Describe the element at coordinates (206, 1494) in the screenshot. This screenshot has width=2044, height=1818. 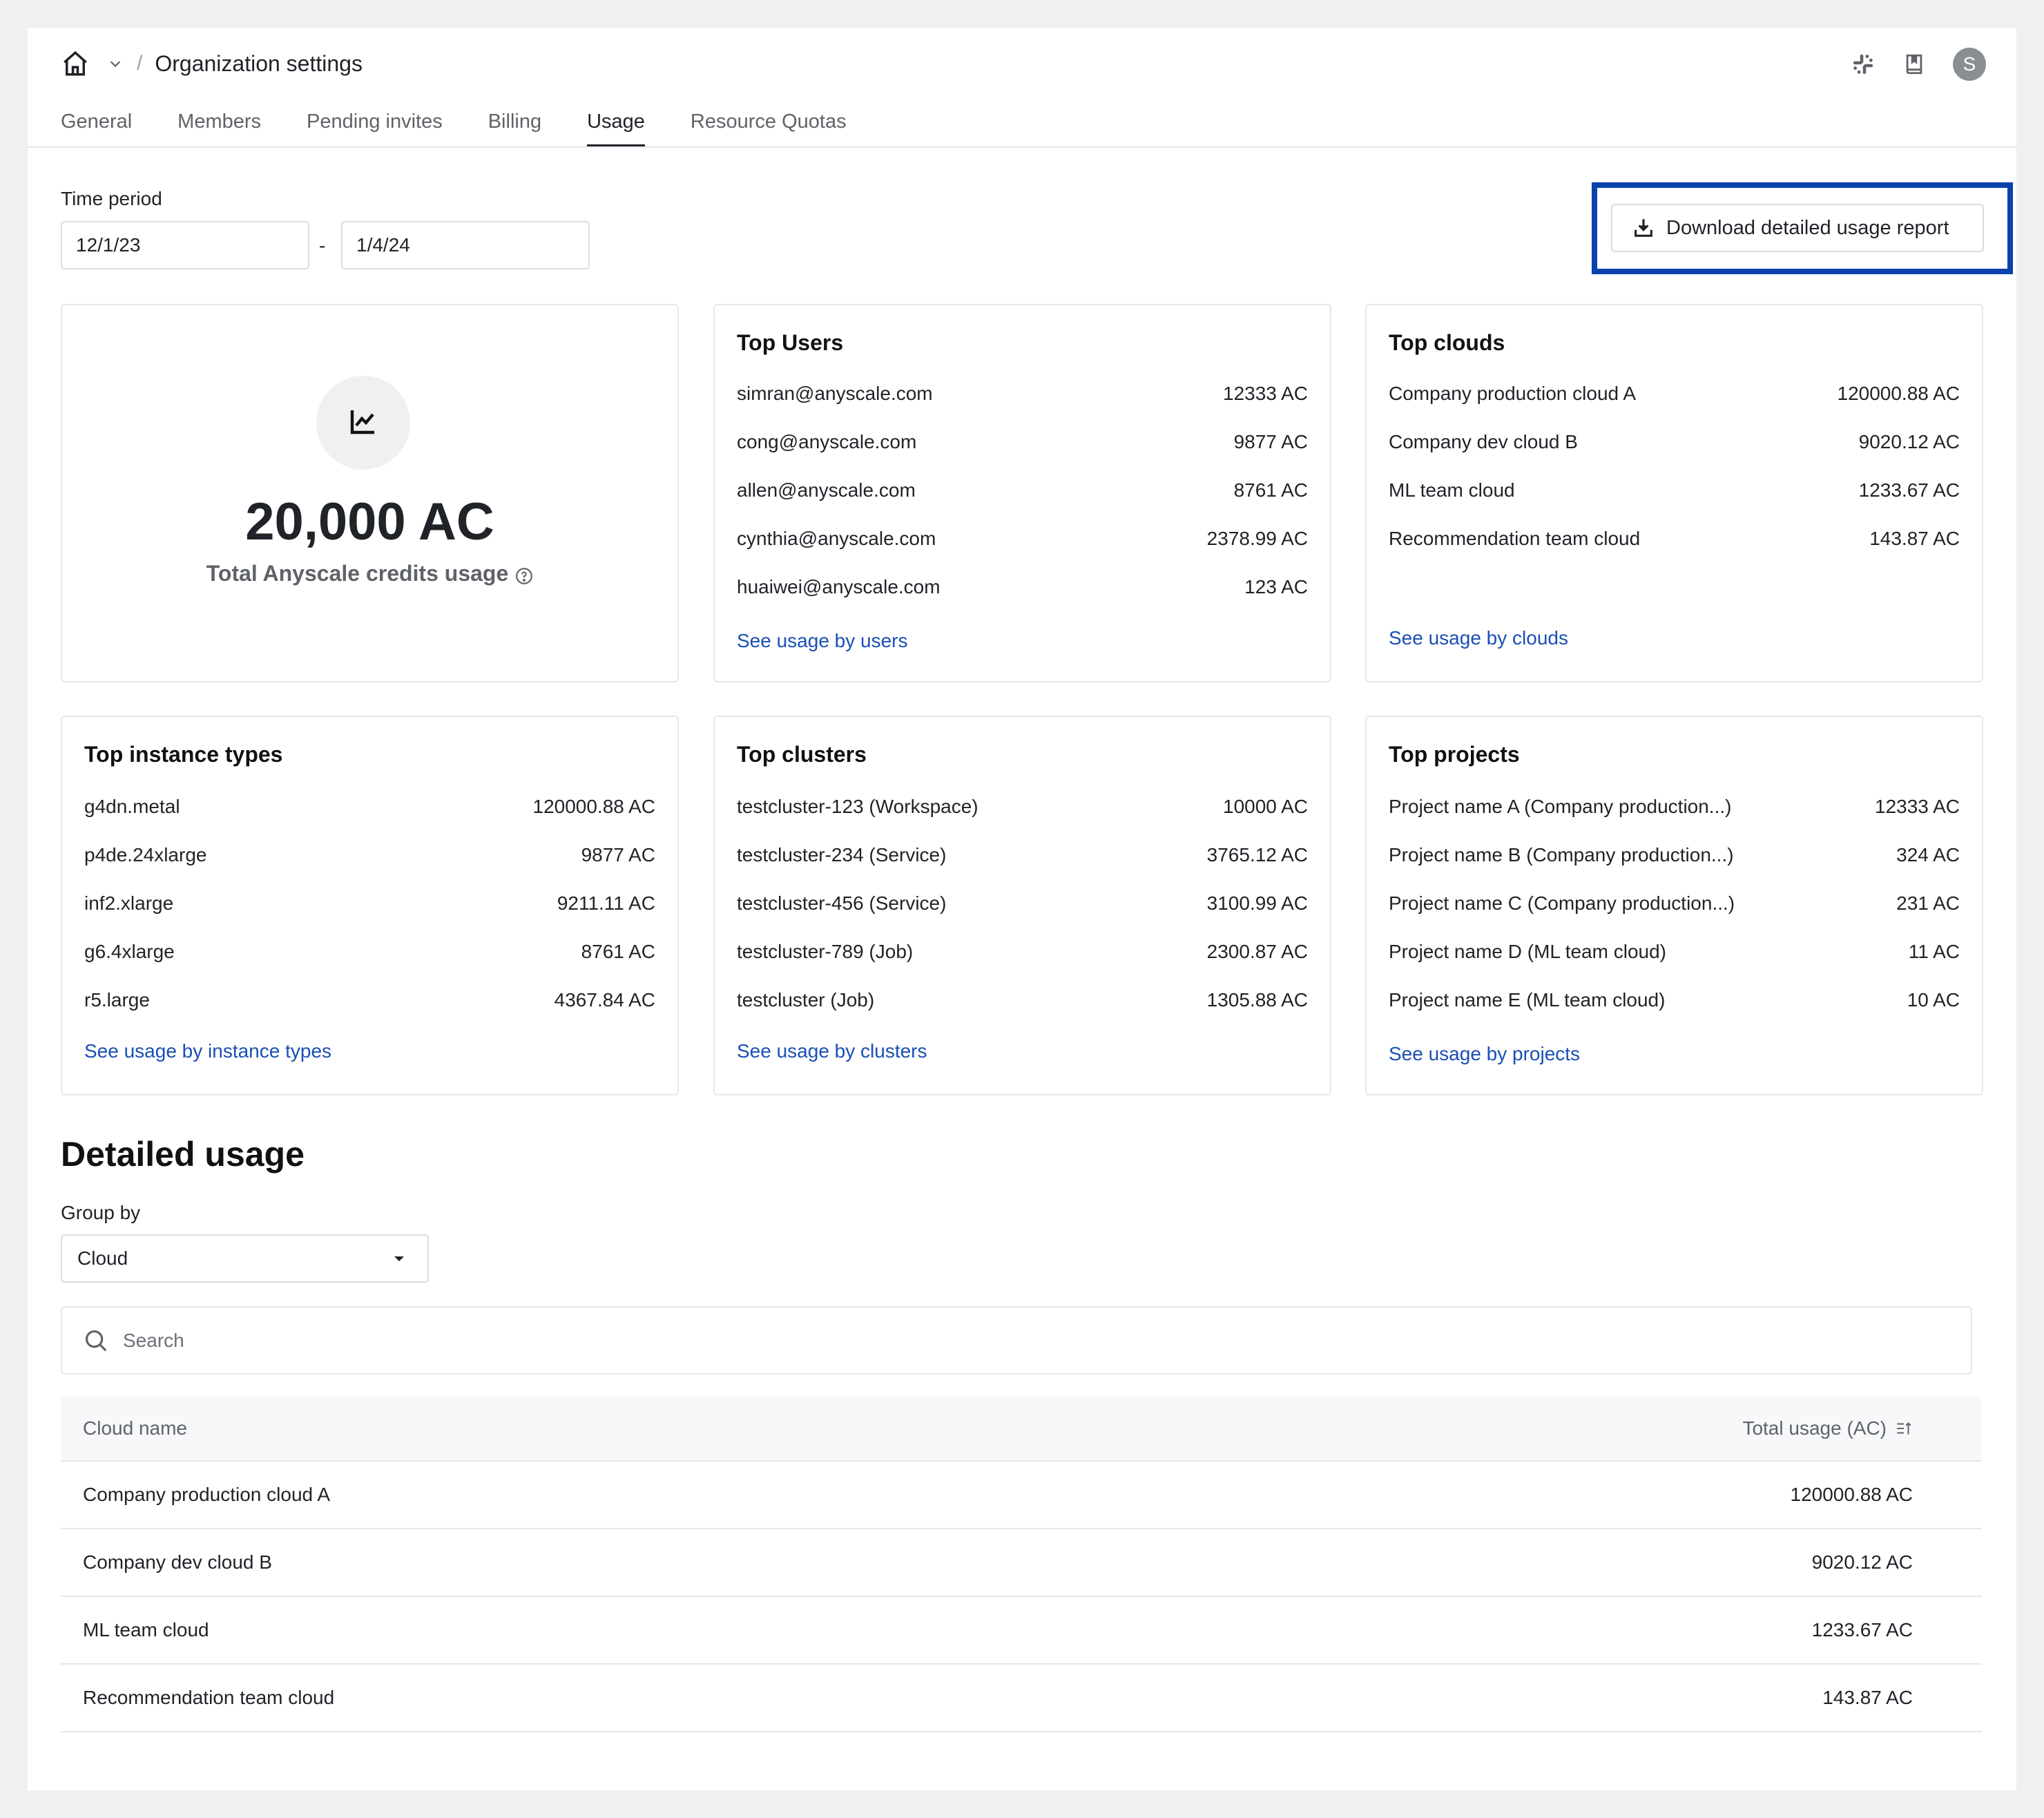
I see `cell-cloud-name: Company production cloud A` at that location.